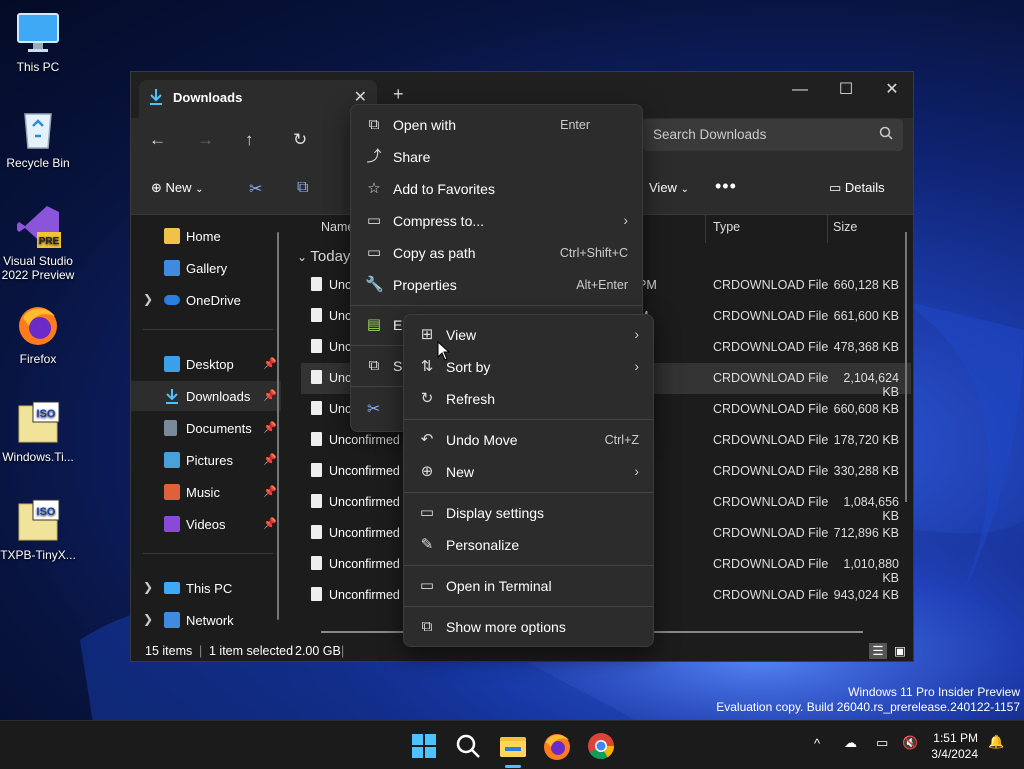  I want to click on menu-shortcut: Ctrl+Z, so click(621, 440).